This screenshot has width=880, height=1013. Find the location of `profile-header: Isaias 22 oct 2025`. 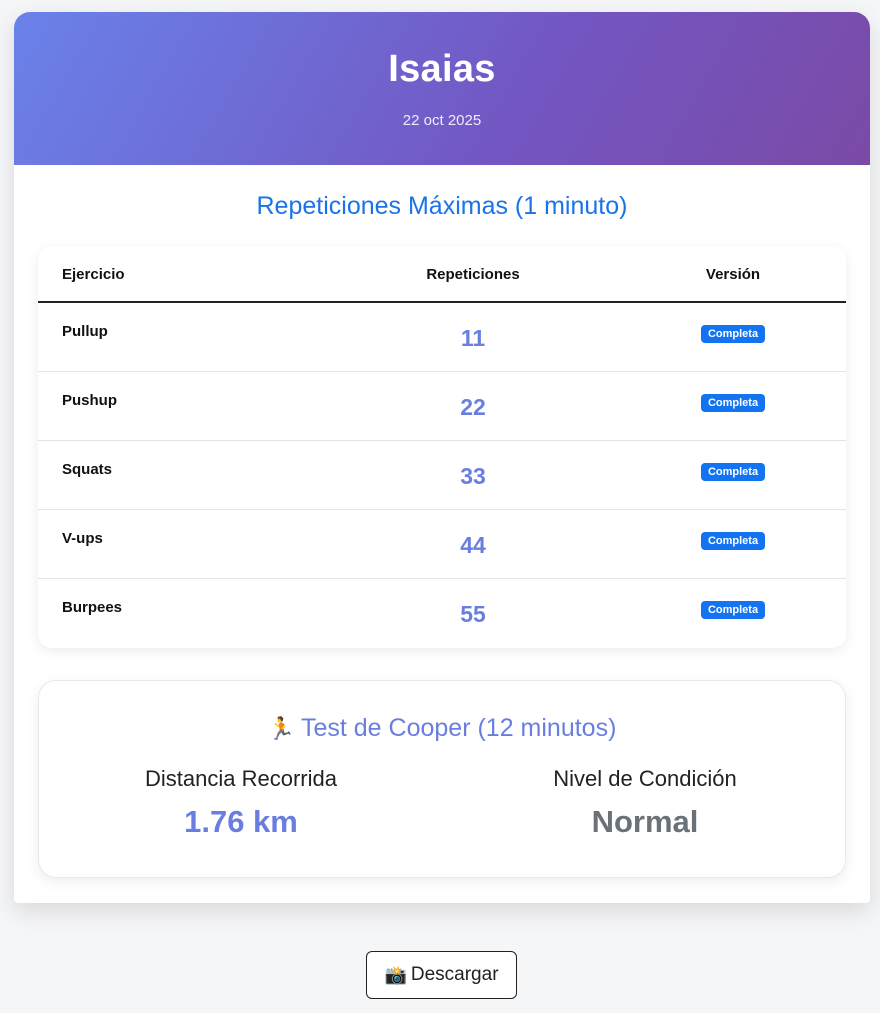

profile-header: Isaias 22 oct 2025 is located at coordinates (442, 88).